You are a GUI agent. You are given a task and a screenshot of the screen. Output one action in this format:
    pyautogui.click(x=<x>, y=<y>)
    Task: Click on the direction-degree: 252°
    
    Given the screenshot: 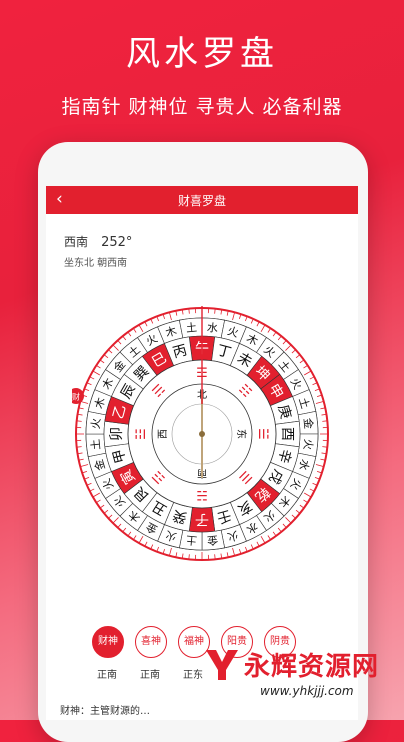 What is the action you would take?
    pyautogui.click(x=116, y=242)
    